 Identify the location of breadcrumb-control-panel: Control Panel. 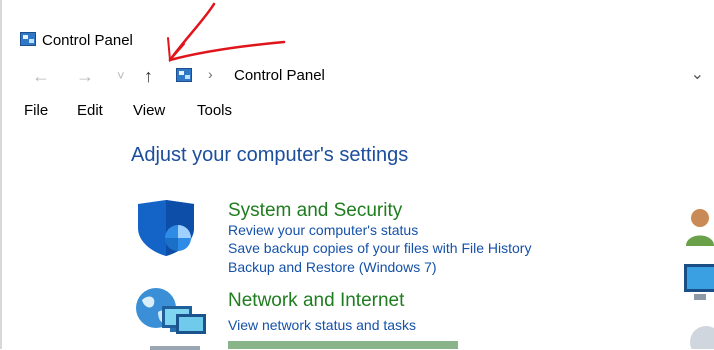
(279, 75).